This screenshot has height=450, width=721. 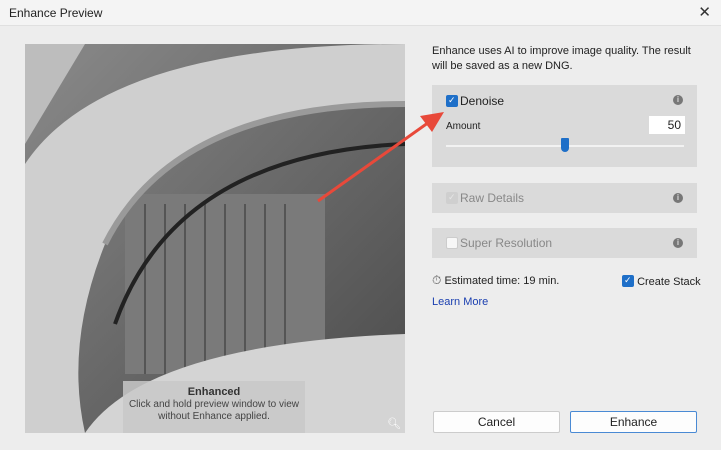 What do you see at coordinates (380, 157) in the screenshot?
I see `annotation-arrow` at bounding box center [380, 157].